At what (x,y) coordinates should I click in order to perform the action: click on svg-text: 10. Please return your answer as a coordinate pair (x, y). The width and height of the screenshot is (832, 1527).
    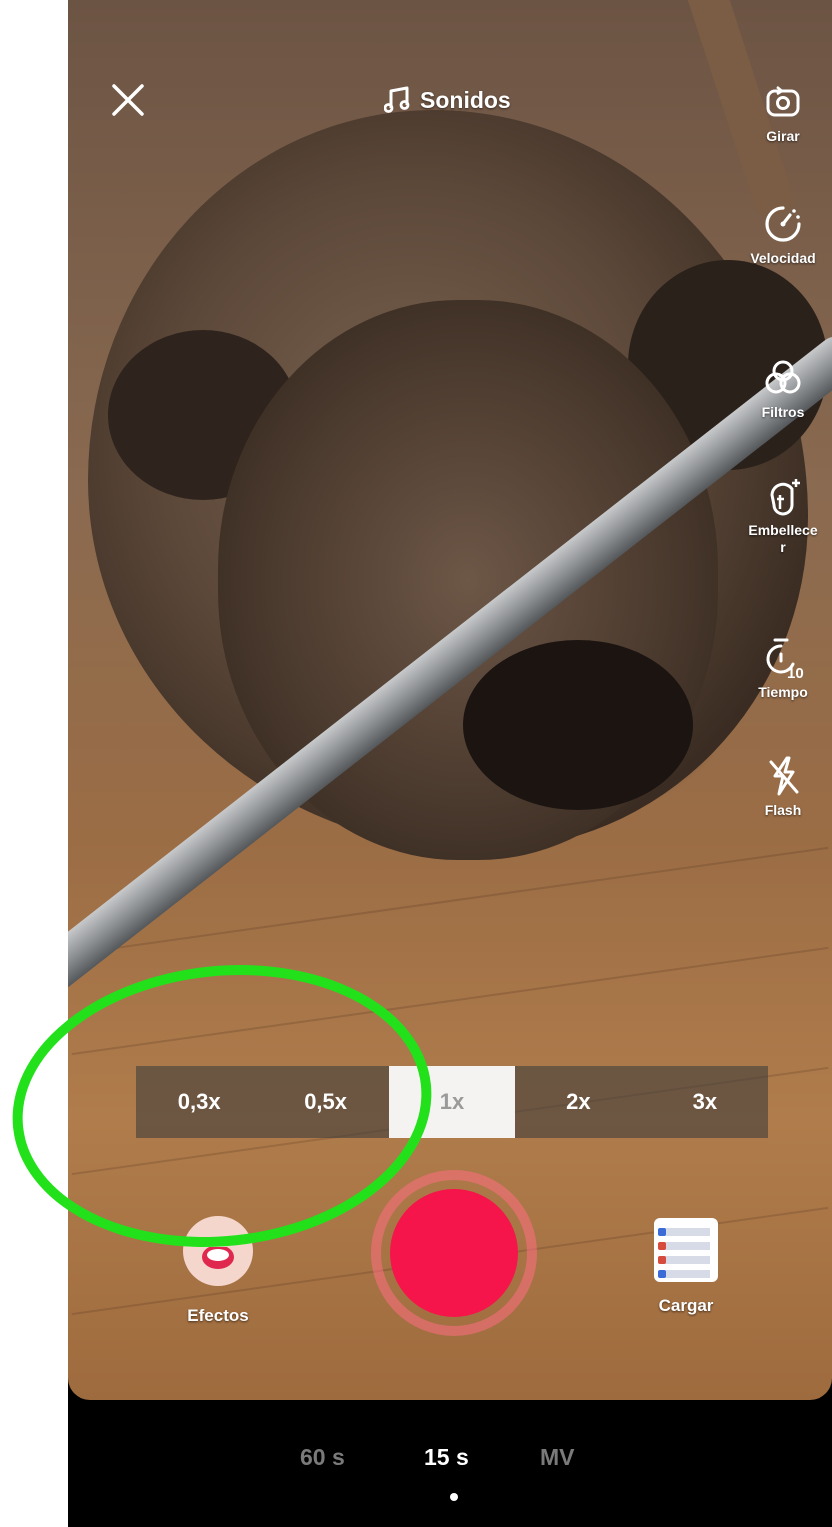
    Looking at the image, I should click on (795, 672).